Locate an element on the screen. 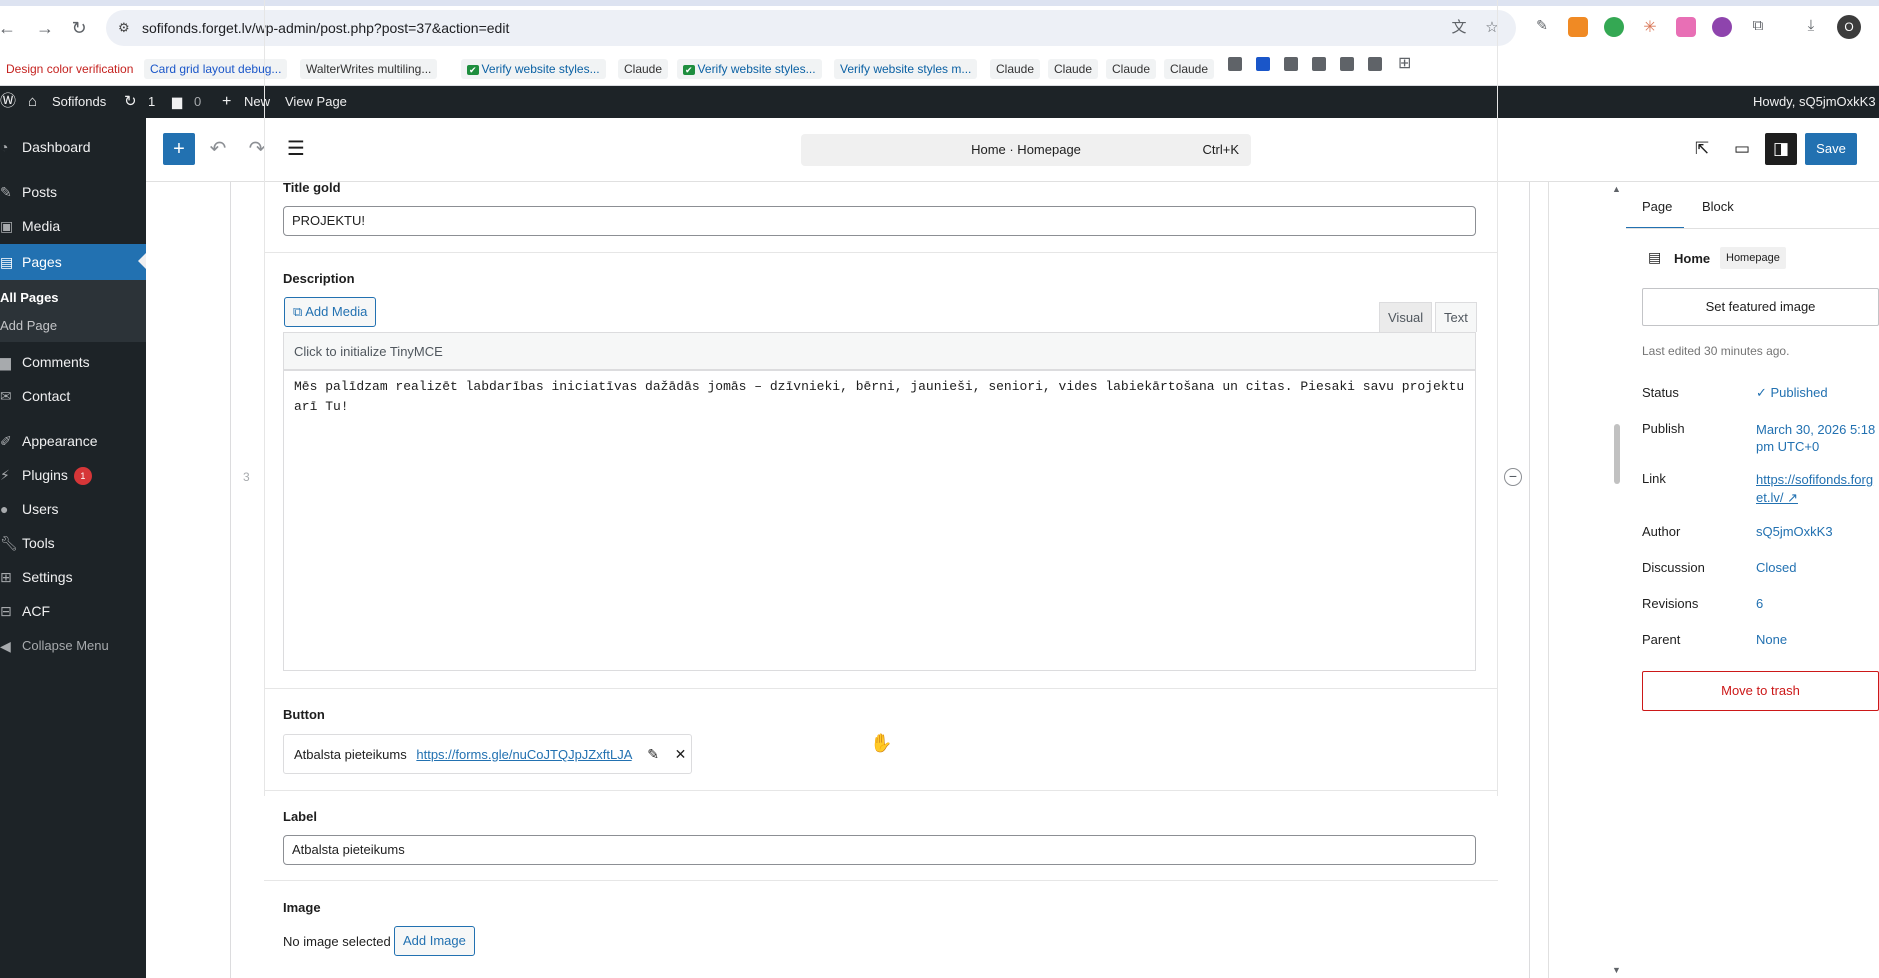  page-icon: ▤ is located at coordinates (1655, 257).